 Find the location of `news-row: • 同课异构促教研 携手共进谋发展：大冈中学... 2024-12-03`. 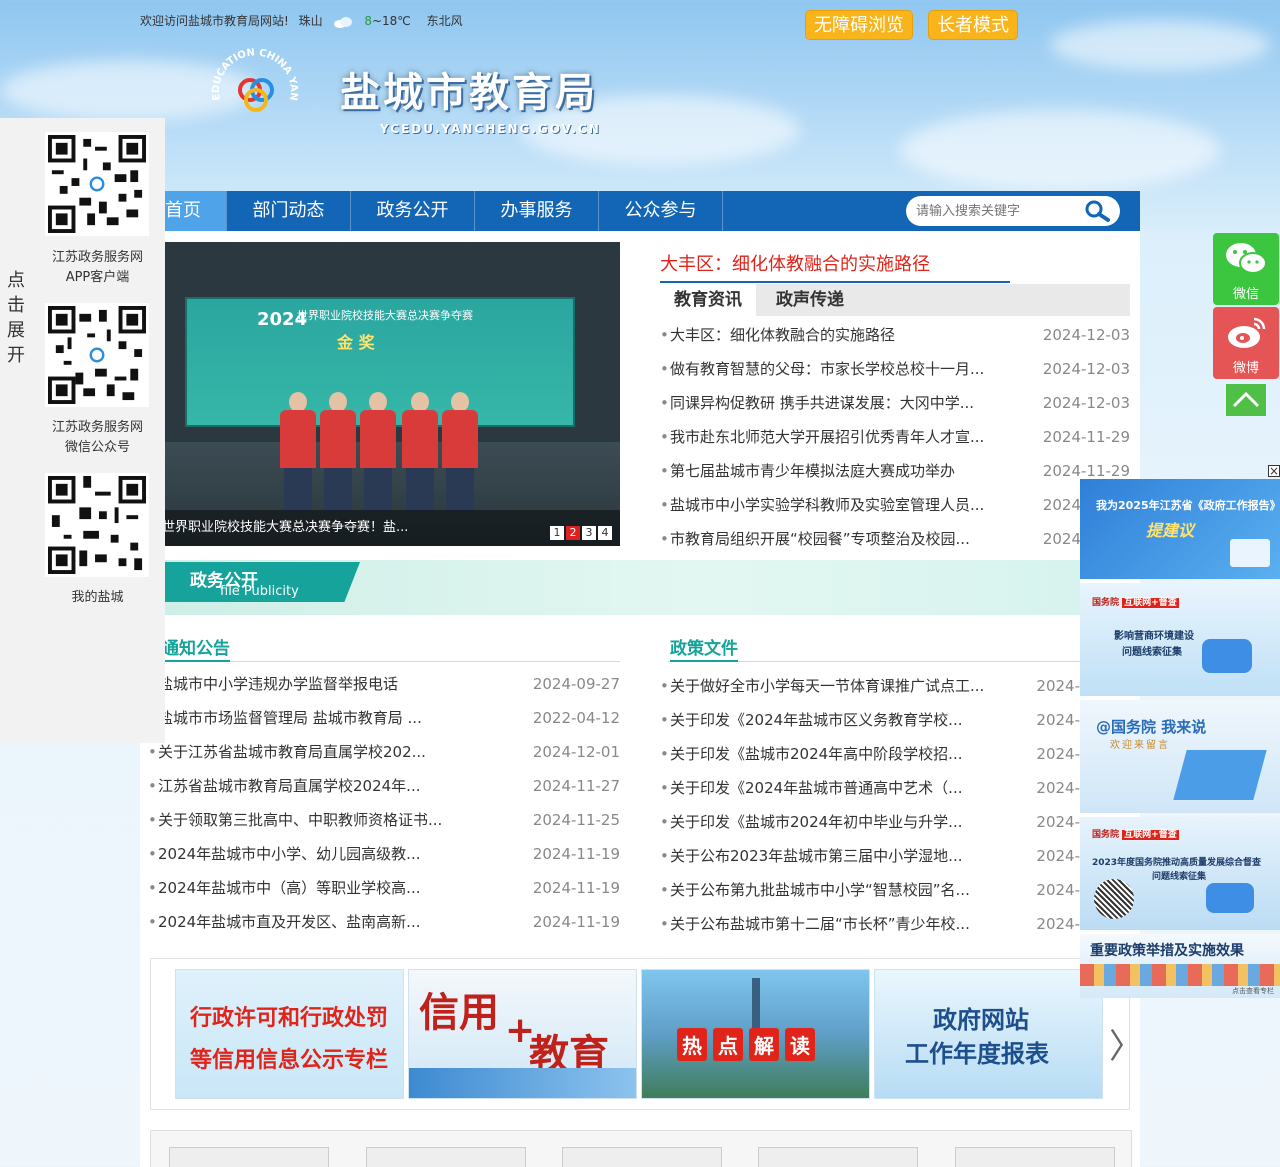

news-row: • 同课异构促教研 携手共进谋发展：大冈中学... 2024-12-03 is located at coordinates (895, 403).